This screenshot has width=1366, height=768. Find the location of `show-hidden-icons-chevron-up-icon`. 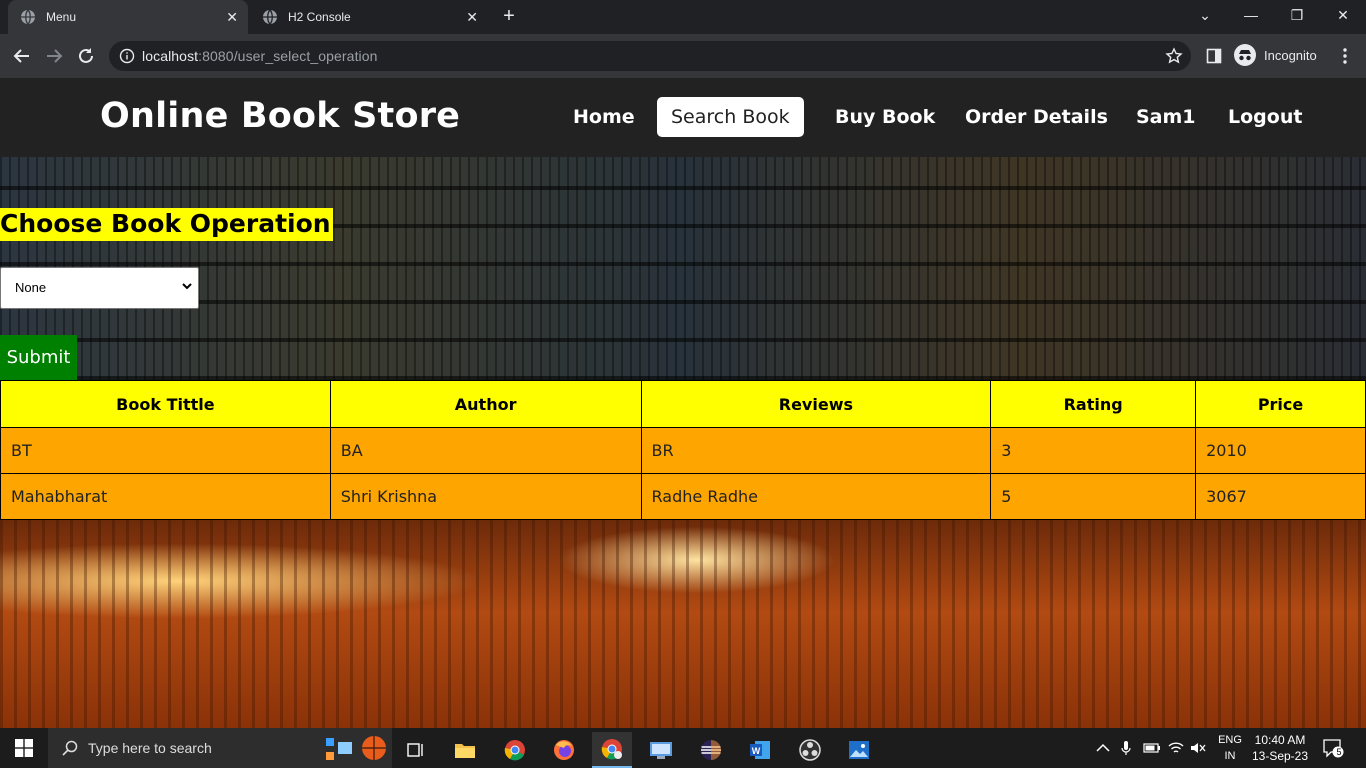

show-hidden-icons-chevron-up-icon is located at coordinates (1103, 748).